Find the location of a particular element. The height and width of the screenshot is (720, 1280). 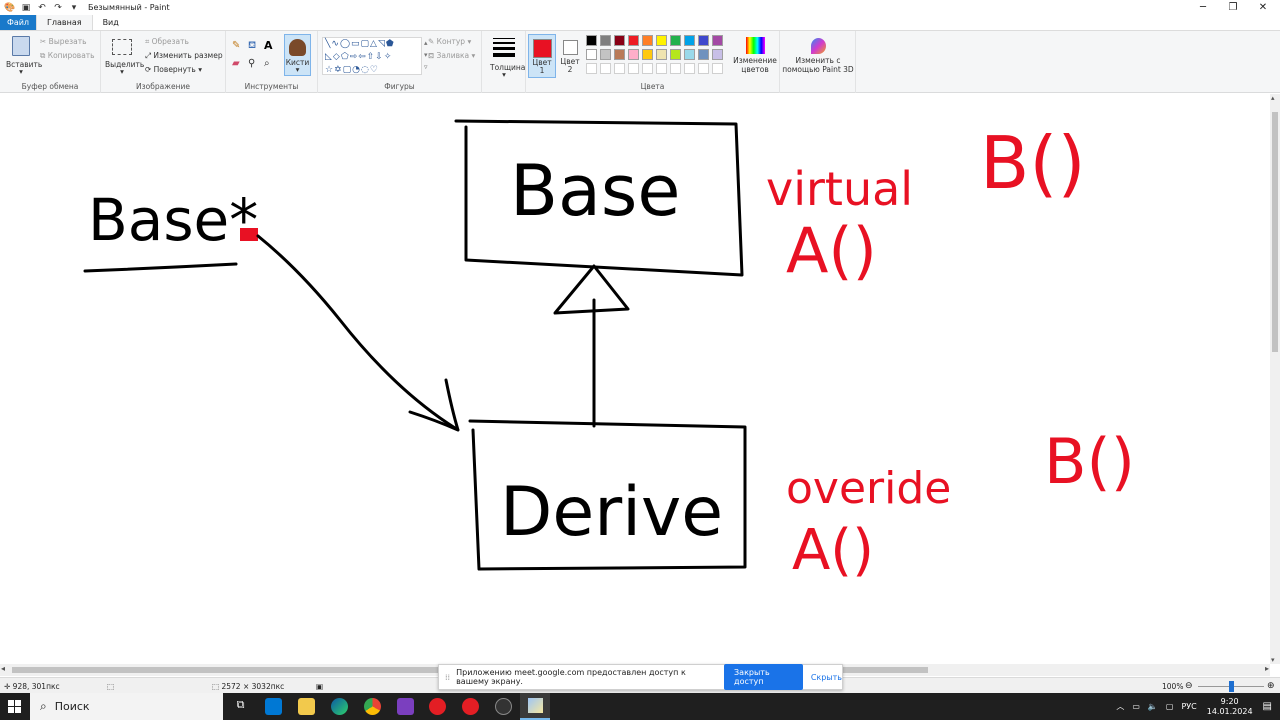

shapes-gallery: ╲∿◯▭▢△◹⬟ ◺◇⬠⇨⇦⇧⇩✧ ☆✡▢◔◌♡ is located at coordinates (372, 56).